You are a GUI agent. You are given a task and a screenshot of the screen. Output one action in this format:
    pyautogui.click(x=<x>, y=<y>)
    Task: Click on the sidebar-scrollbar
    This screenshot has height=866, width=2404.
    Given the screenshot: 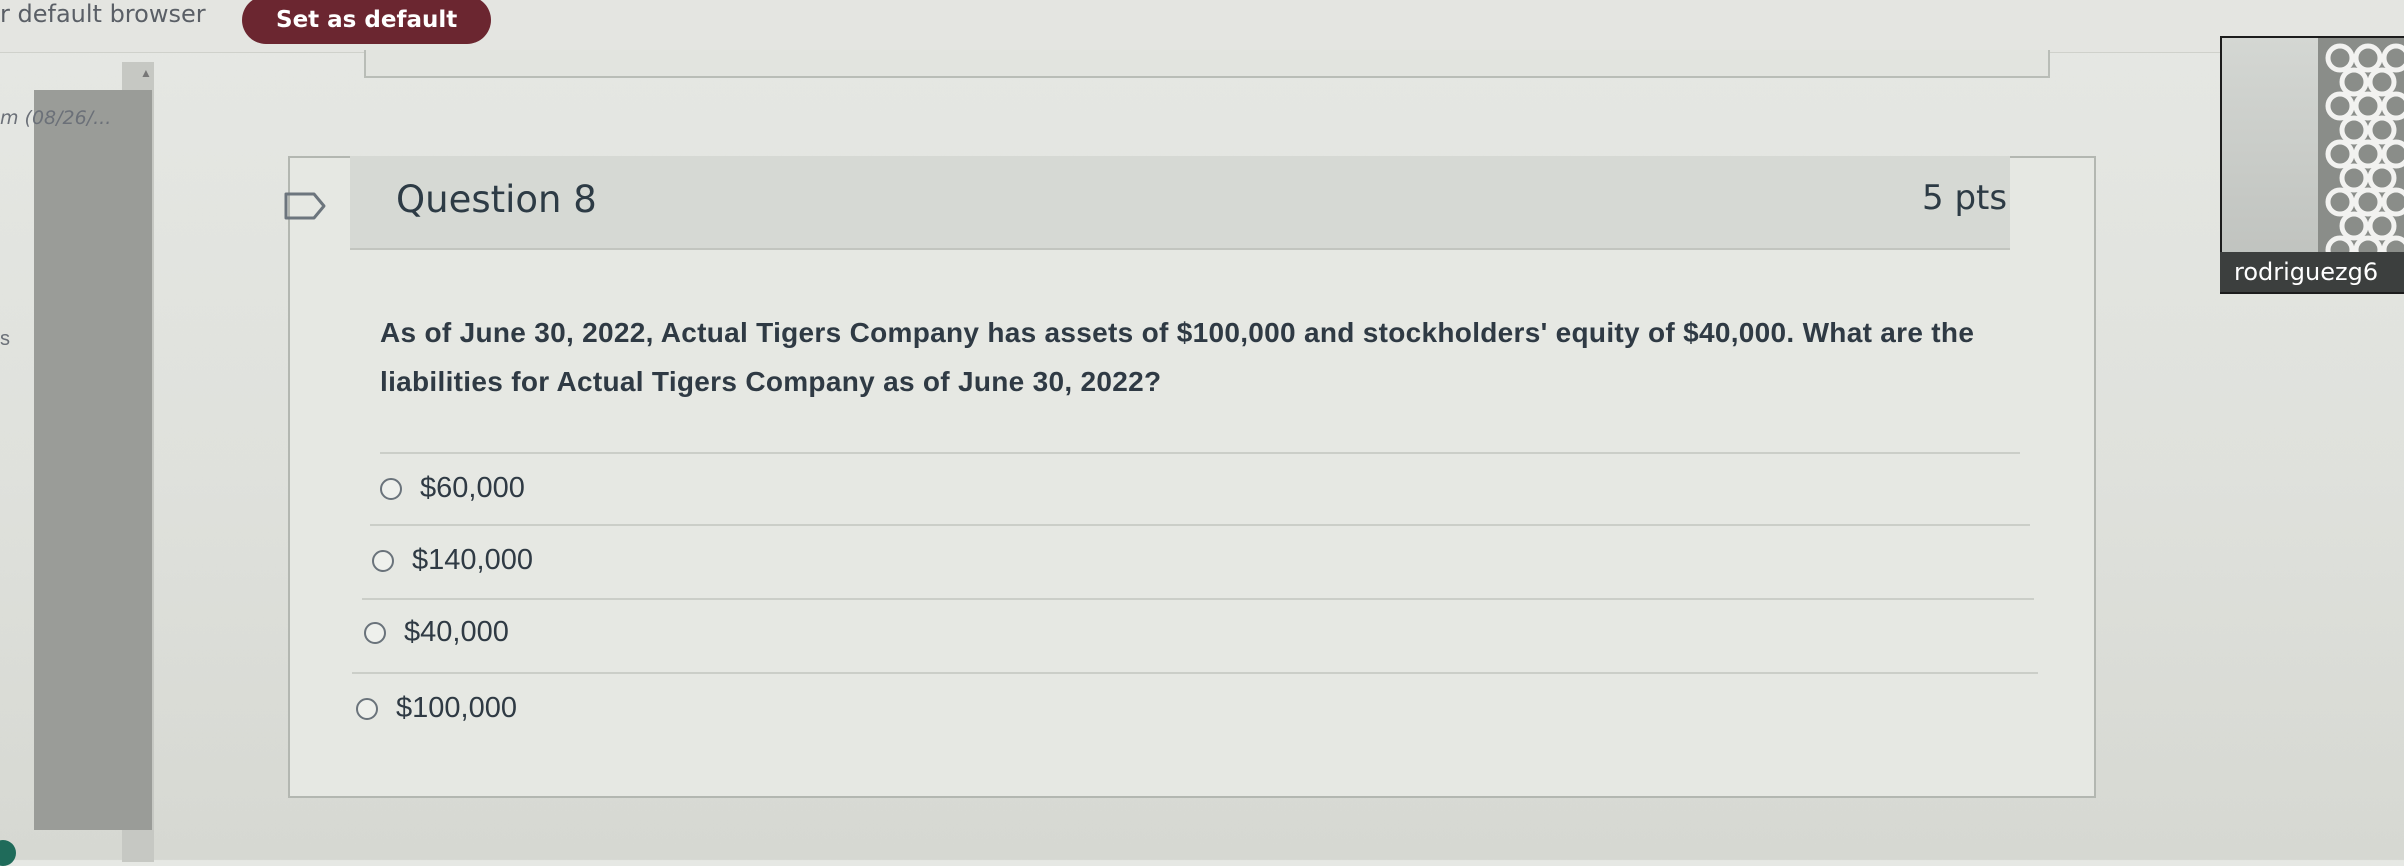 What is the action you would take?
    pyautogui.click(x=93, y=460)
    